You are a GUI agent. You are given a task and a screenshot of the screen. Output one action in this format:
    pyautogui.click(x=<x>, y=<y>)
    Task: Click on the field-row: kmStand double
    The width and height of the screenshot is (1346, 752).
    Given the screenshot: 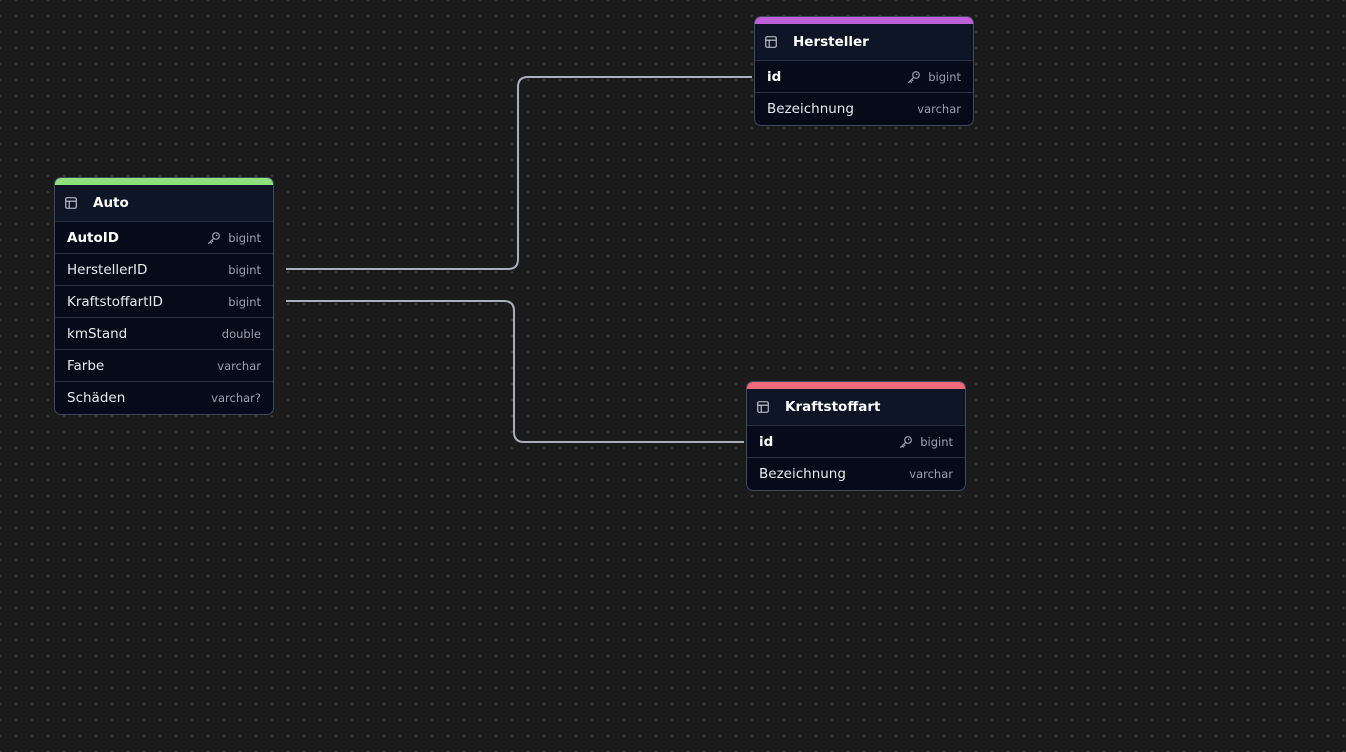 What is the action you would take?
    pyautogui.click(x=164, y=334)
    